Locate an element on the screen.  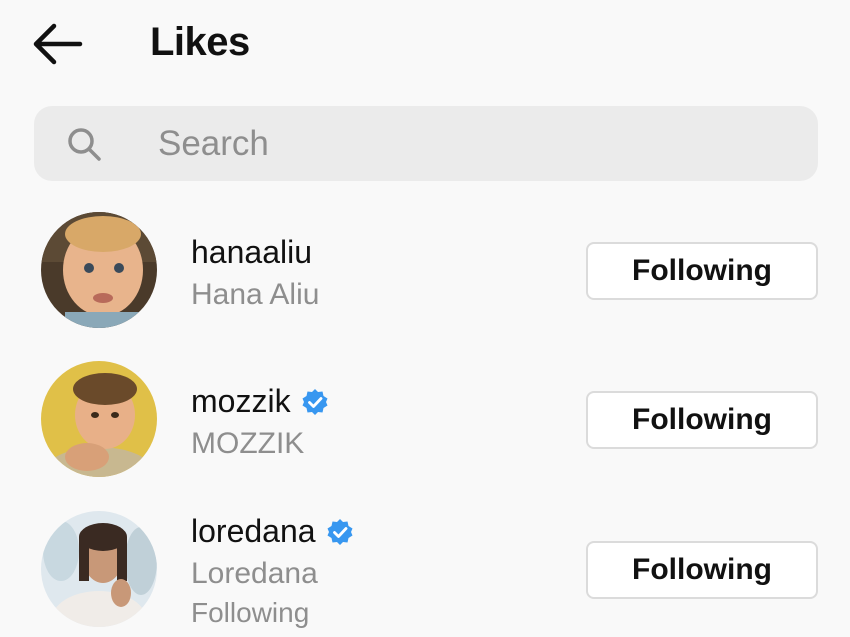
full-name: Loredana is located at coordinates (254, 573).